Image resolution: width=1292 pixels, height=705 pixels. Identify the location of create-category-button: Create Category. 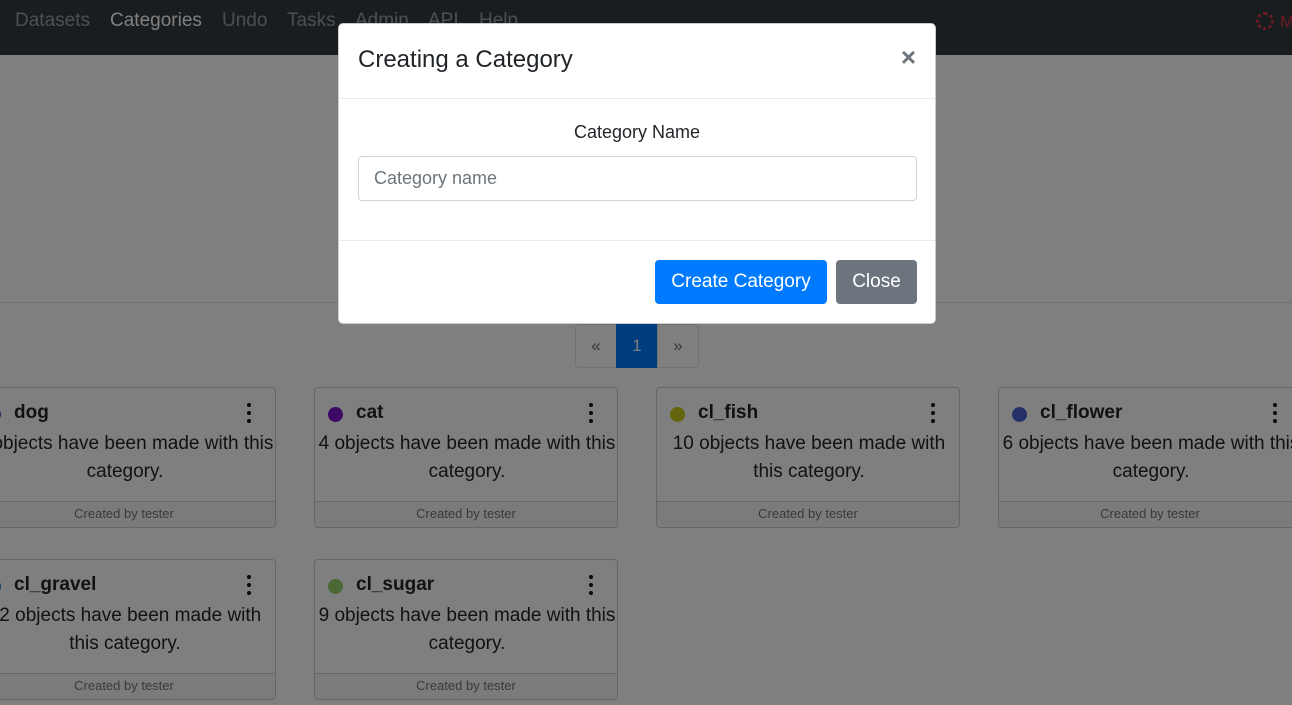
(741, 282).